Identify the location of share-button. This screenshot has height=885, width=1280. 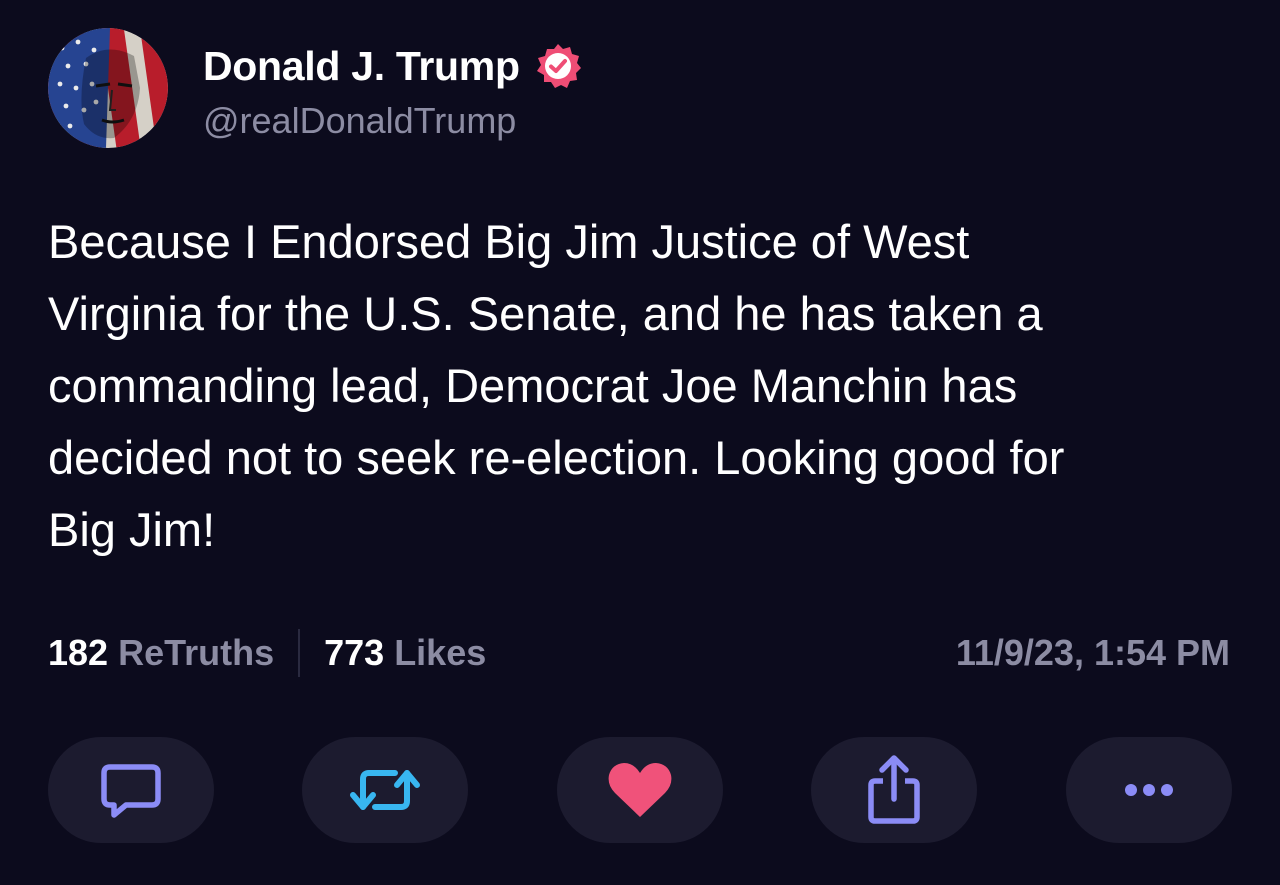
(894, 790).